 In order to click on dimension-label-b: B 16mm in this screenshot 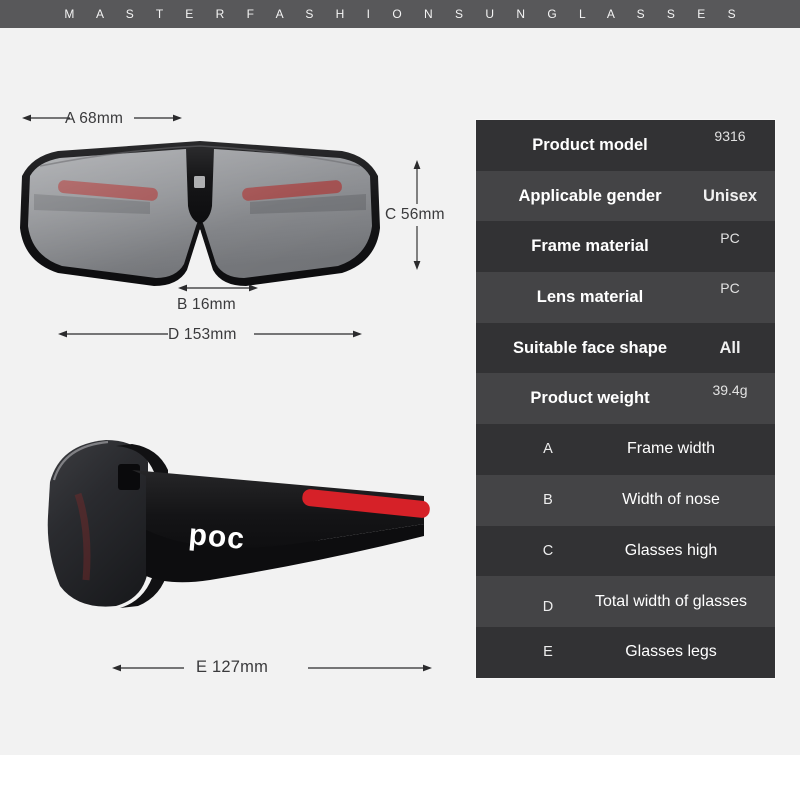, I will do `click(206, 304)`.